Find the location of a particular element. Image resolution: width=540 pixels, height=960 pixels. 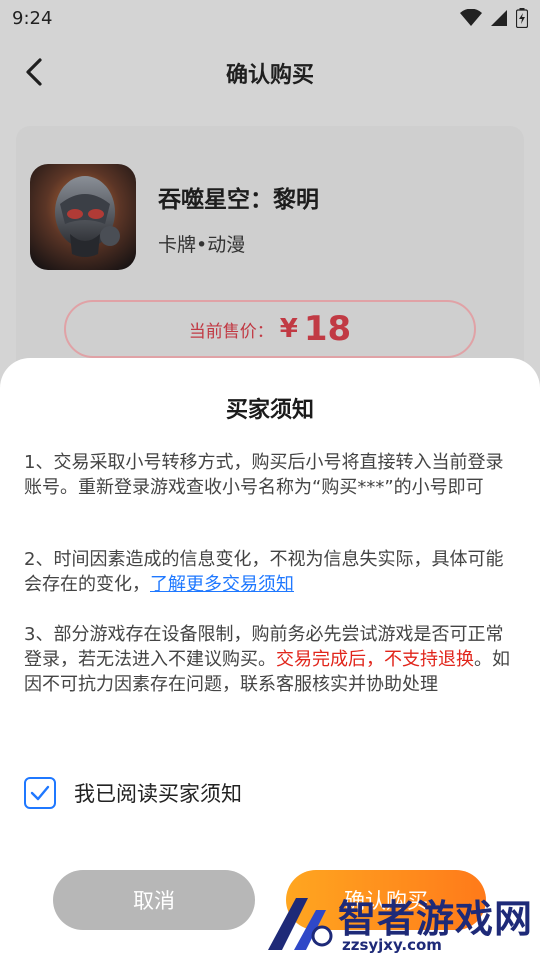

site-logo-icon is located at coordinates (300, 924).